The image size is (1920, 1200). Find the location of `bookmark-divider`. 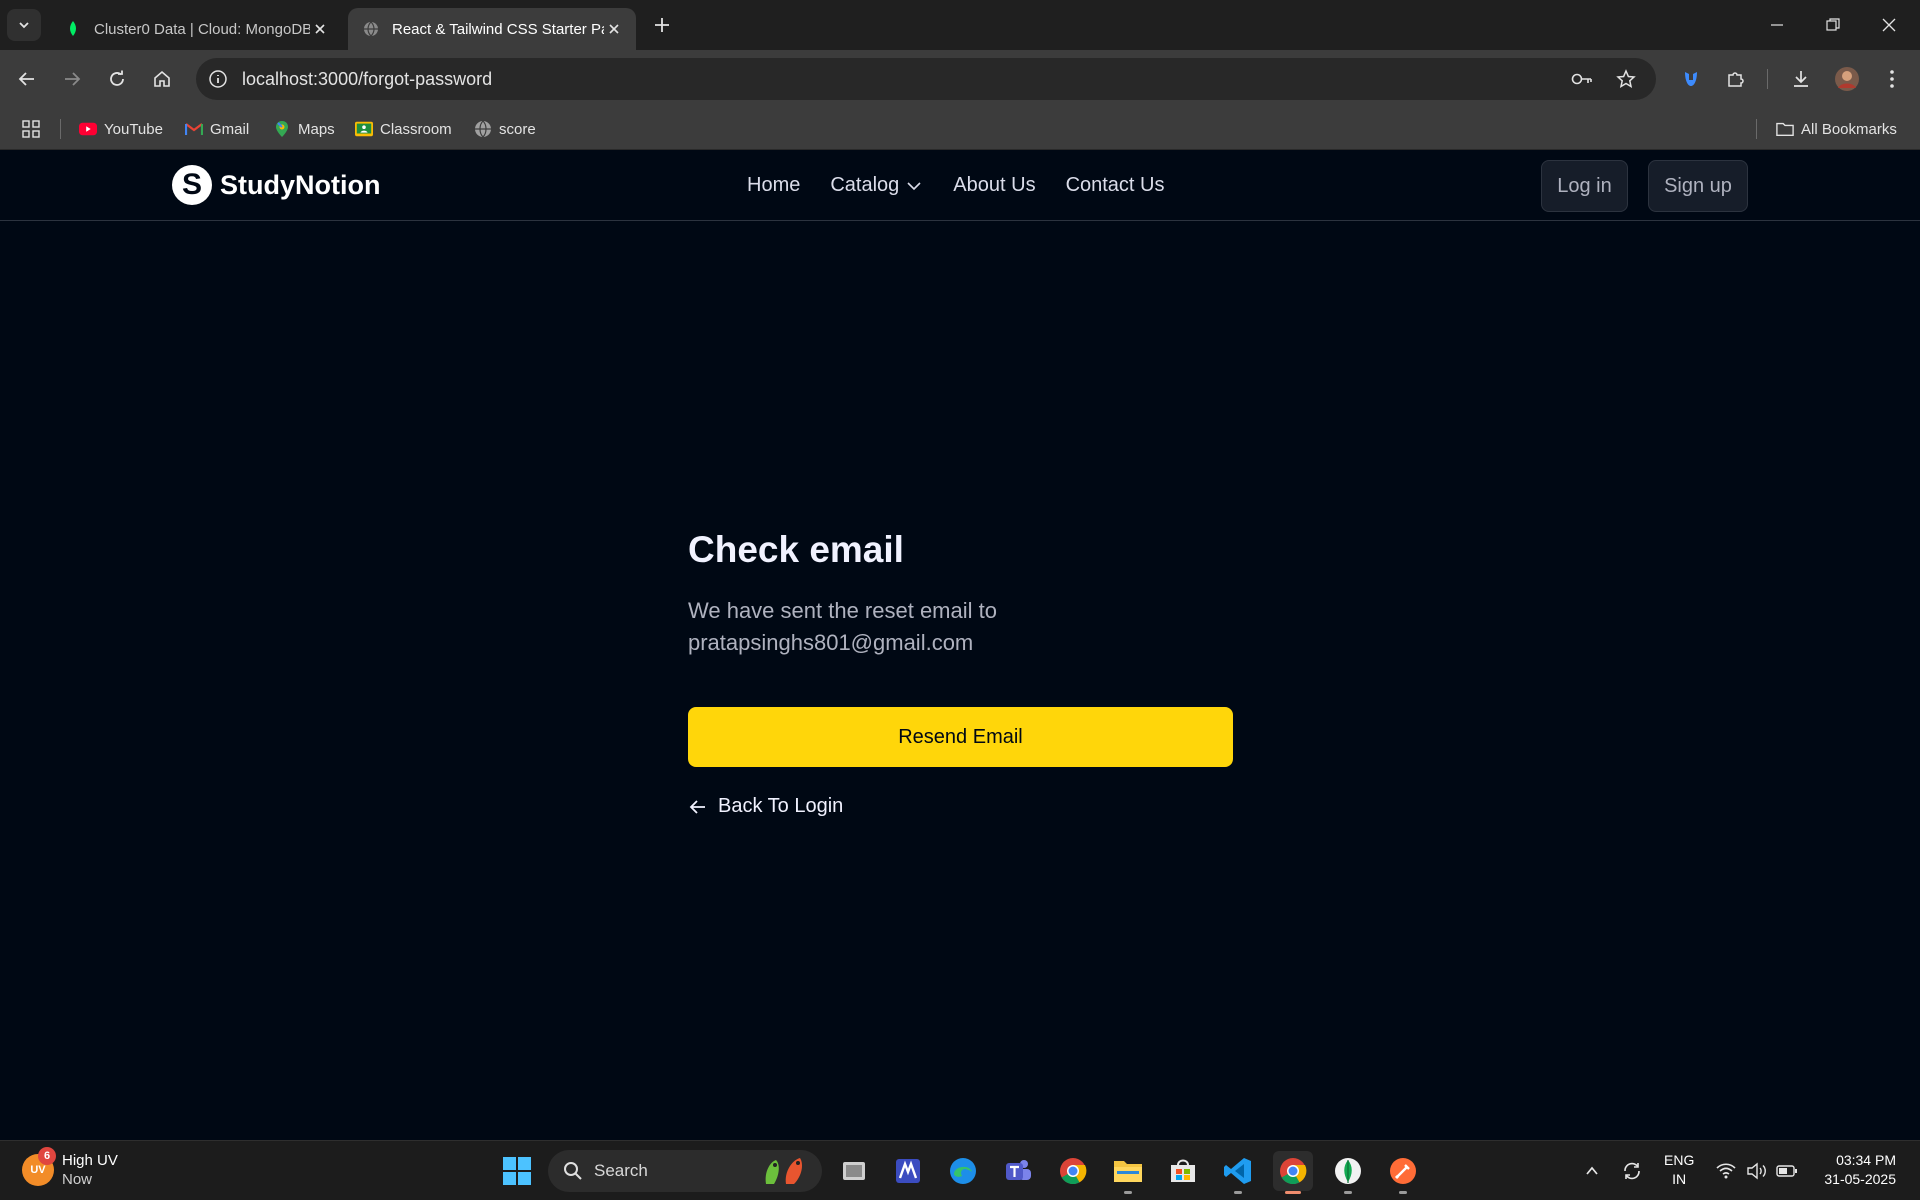

bookmark-divider is located at coordinates (1756, 129).